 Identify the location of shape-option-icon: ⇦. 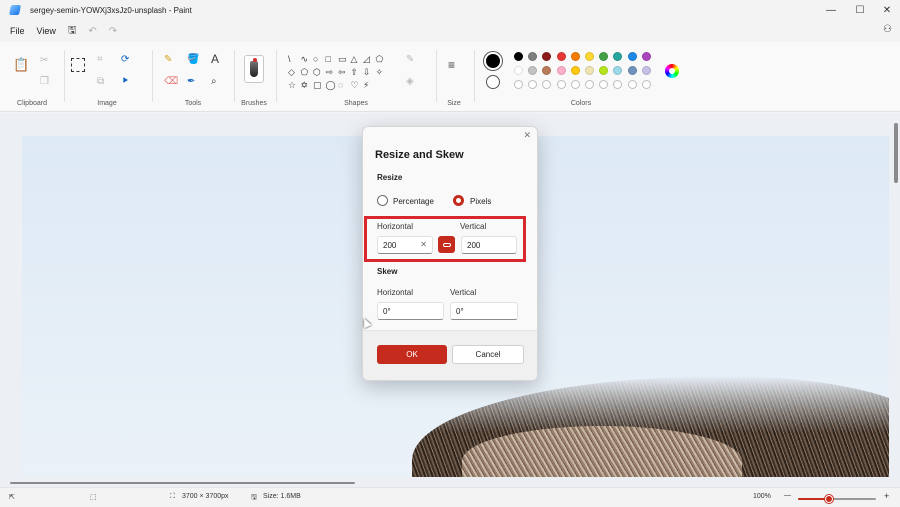
(342, 72).